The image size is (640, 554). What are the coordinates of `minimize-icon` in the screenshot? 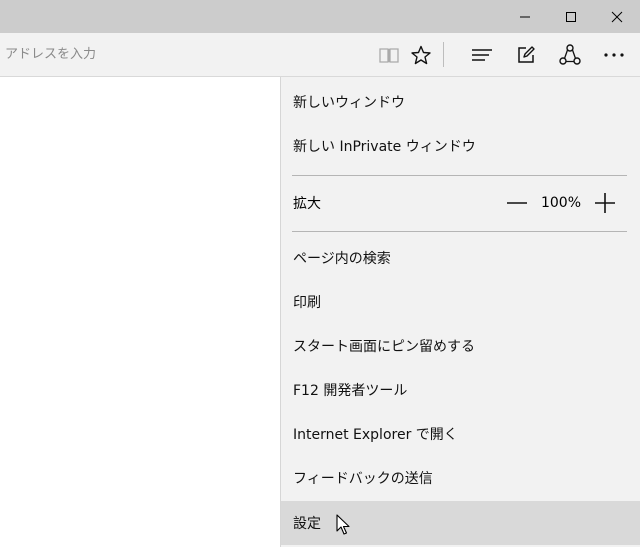 It's located at (525, 16).